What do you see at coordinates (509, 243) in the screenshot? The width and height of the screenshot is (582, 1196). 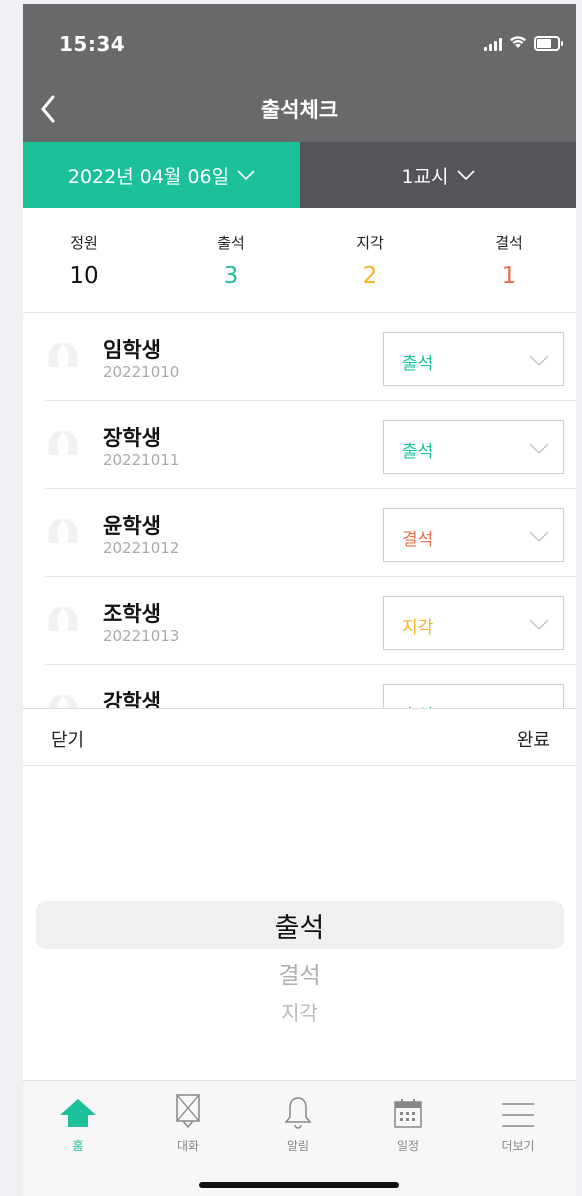 I see `absent-label: 결석` at bounding box center [509, 243].